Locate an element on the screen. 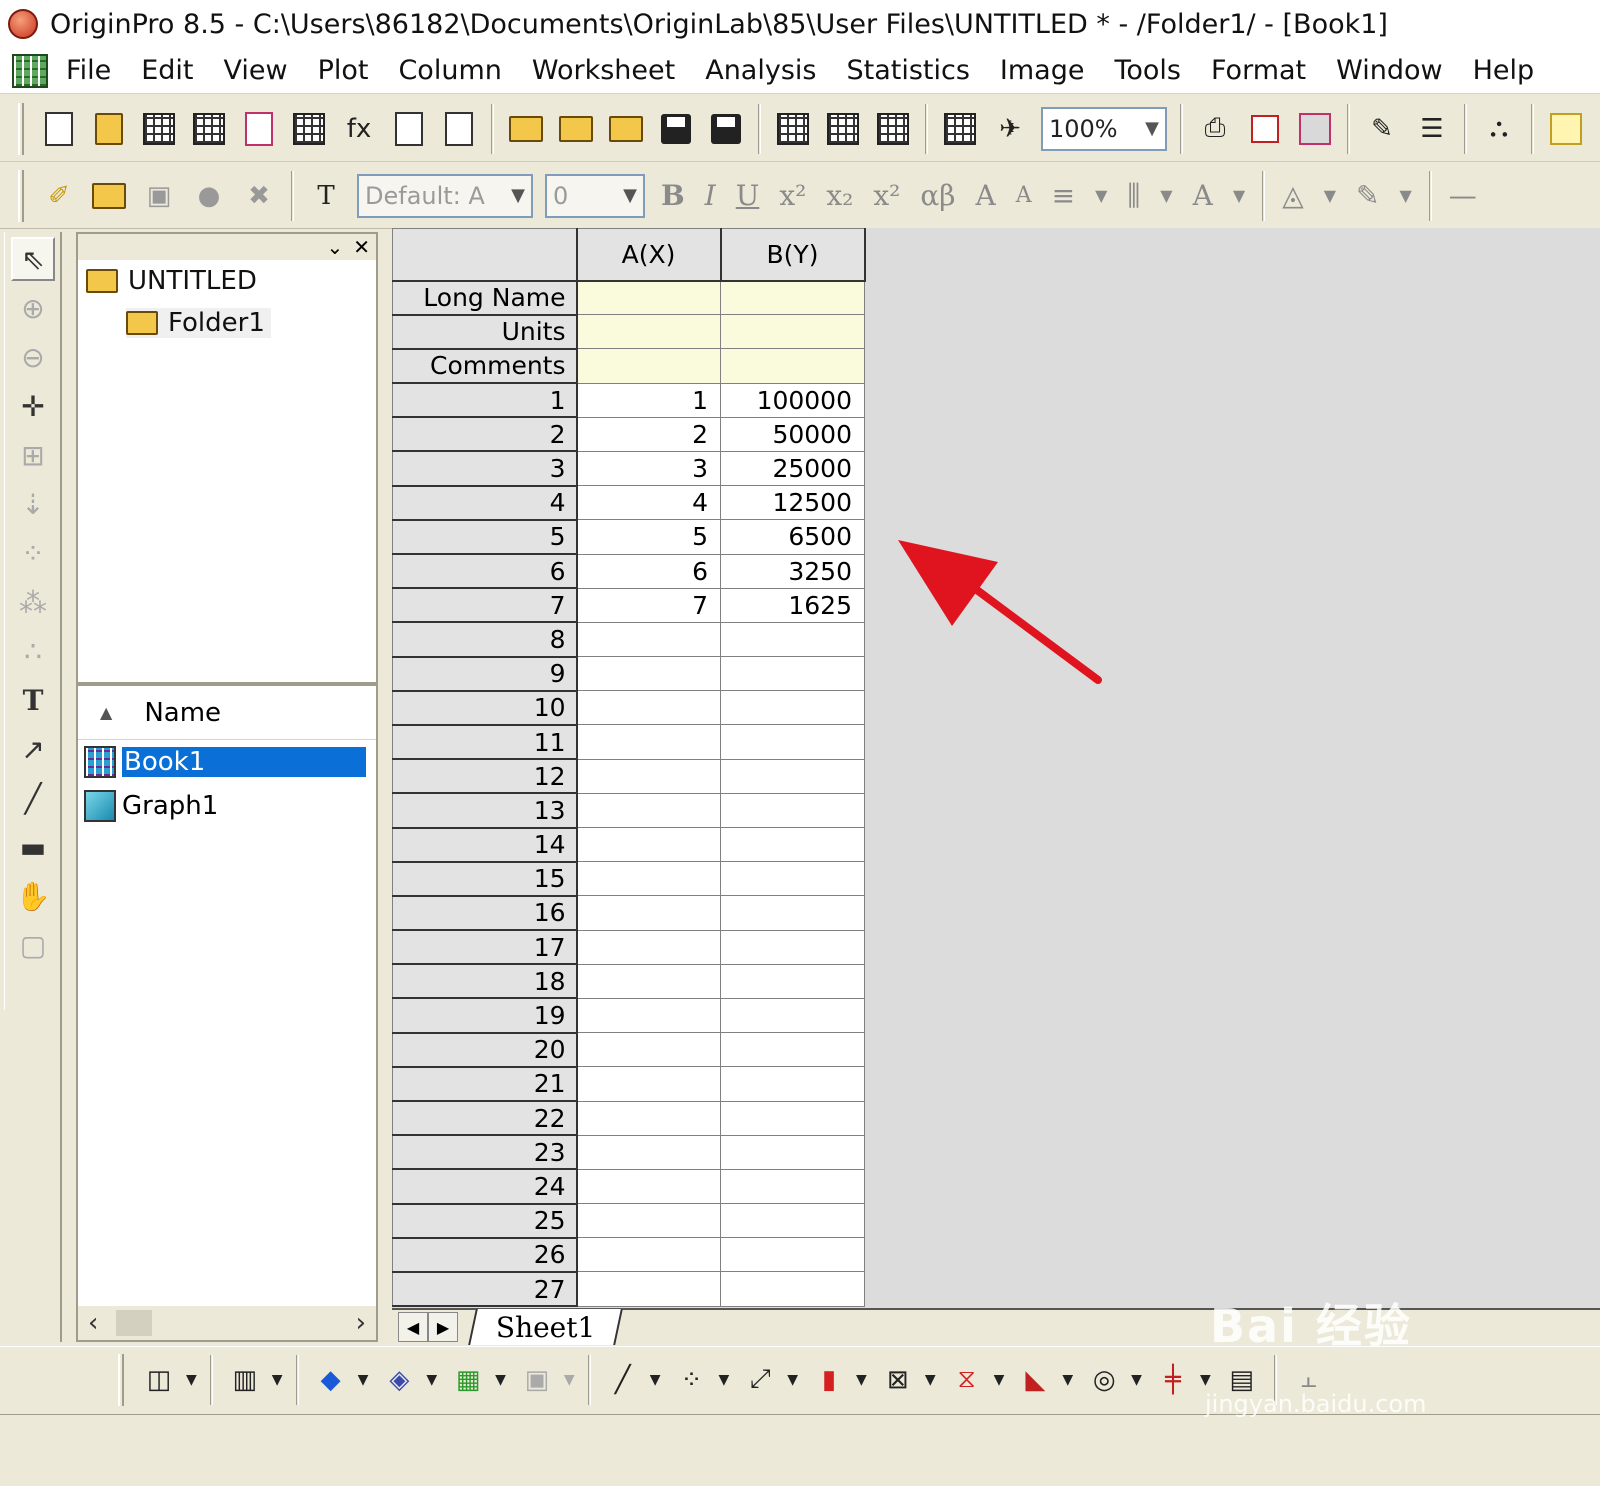  menu-edit: Edit is located at coordinates (167, 70).